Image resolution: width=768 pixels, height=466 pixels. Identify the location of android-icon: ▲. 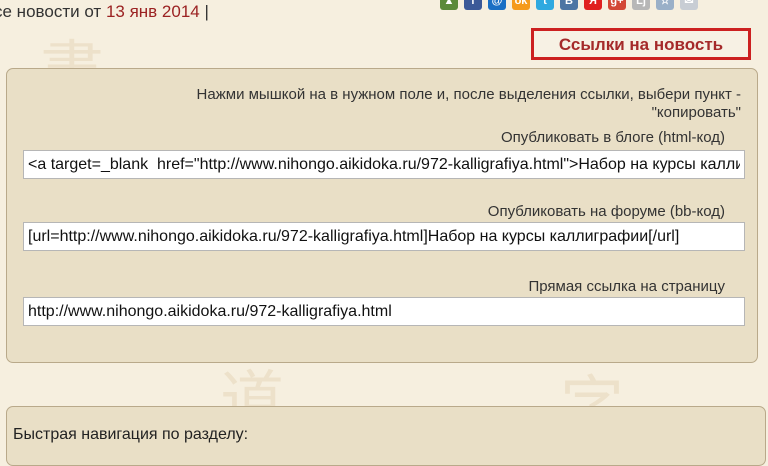
(449, 5).